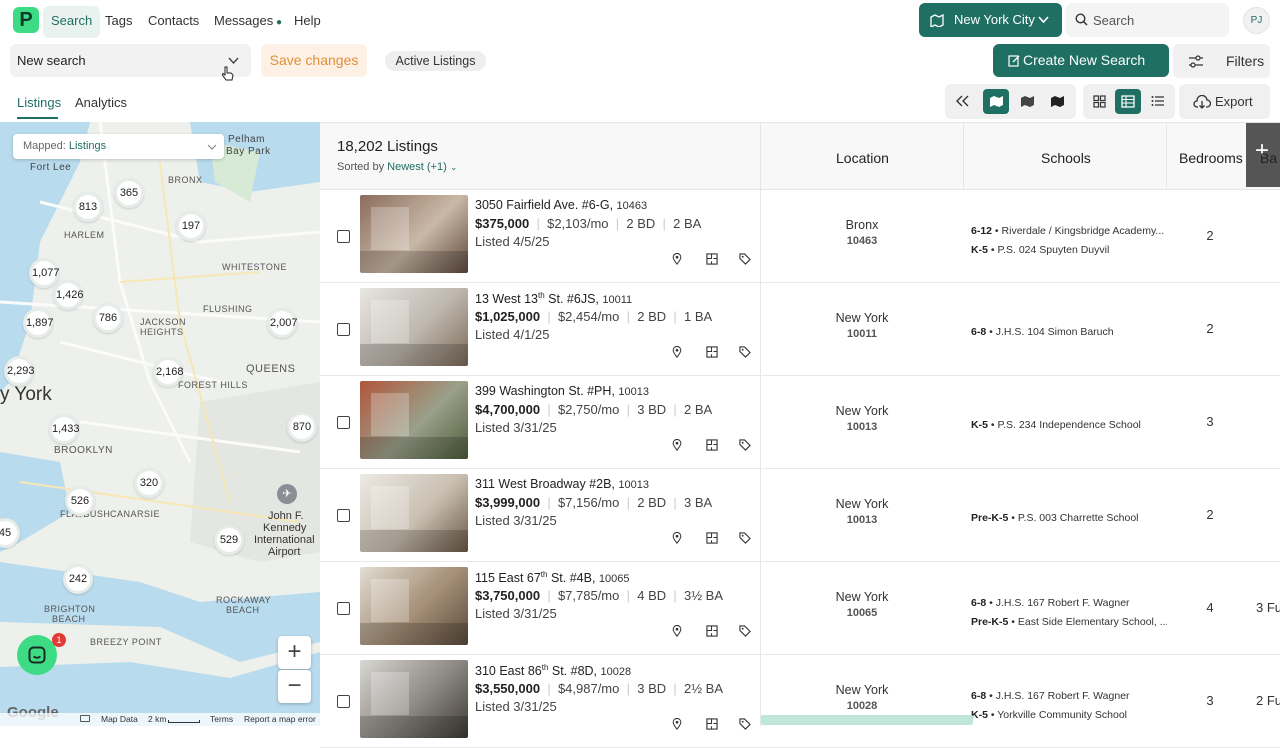 This screenshot has width=1280, height=748. Describe the element at coordinates (149, 483) in the screenshot. I see `map-cluster: 320` at that location.